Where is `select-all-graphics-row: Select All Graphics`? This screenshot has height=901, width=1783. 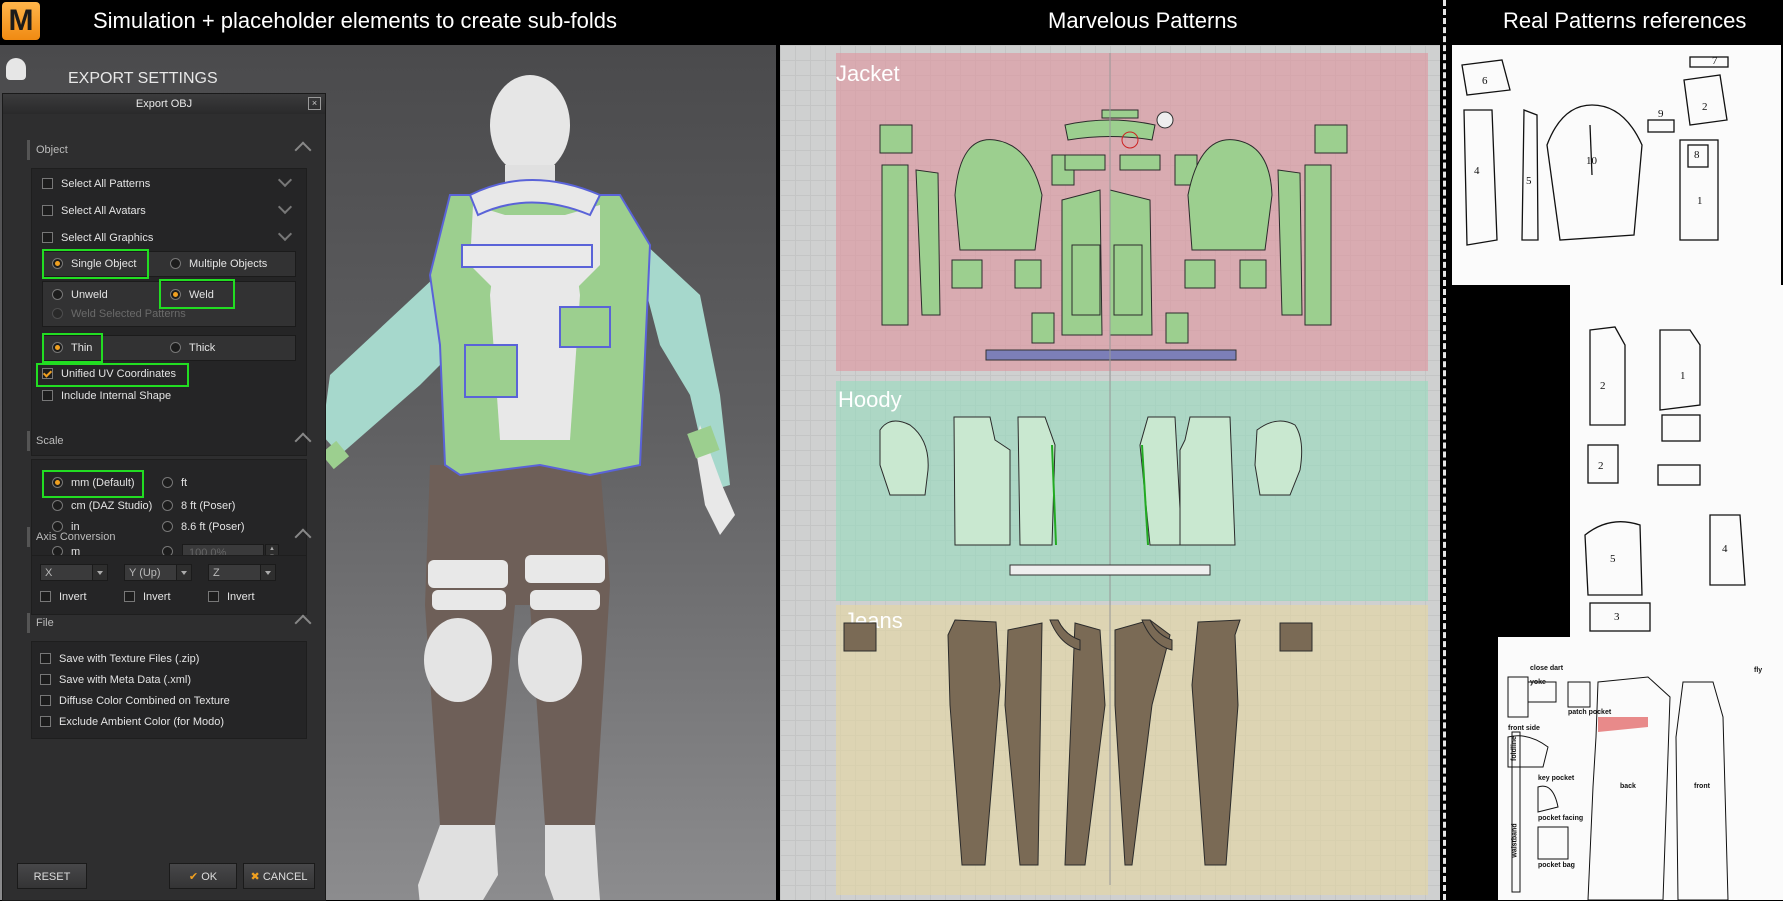
select-all-graphics-row: Select All Graphics is located at coordinates (97, 238).